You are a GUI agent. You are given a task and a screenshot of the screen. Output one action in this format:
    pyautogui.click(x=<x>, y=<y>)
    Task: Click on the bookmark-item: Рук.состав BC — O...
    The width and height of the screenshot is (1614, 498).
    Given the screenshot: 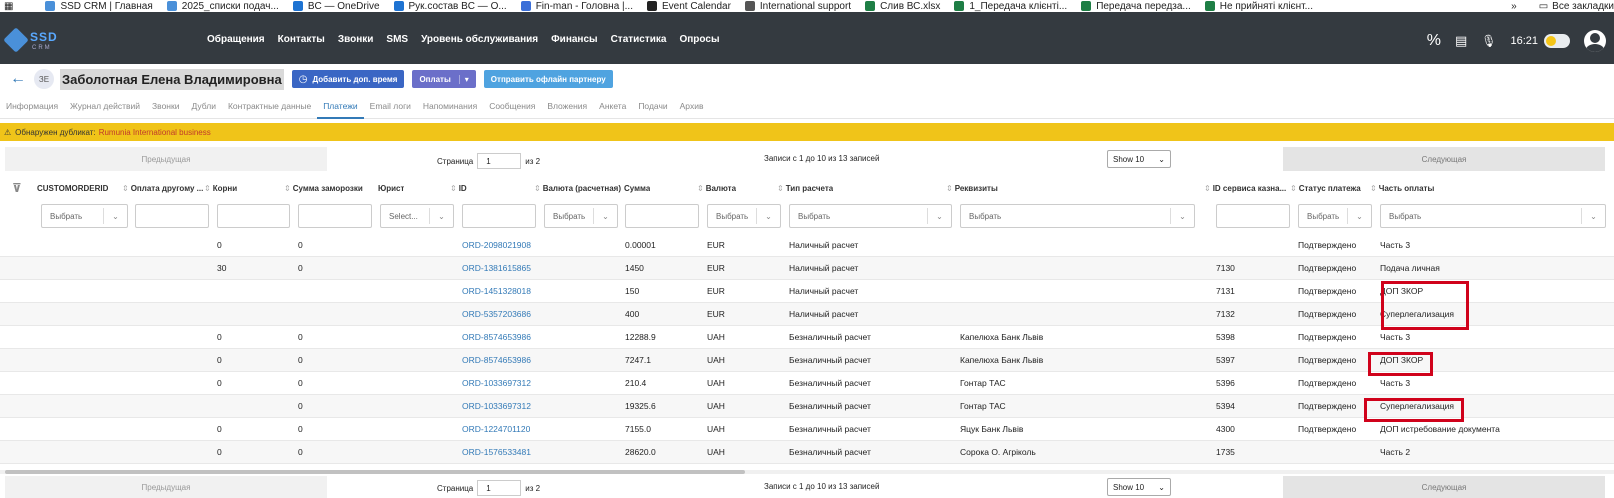 What is the action you would take?
    pyautogui.click(x=450, y=6)
    